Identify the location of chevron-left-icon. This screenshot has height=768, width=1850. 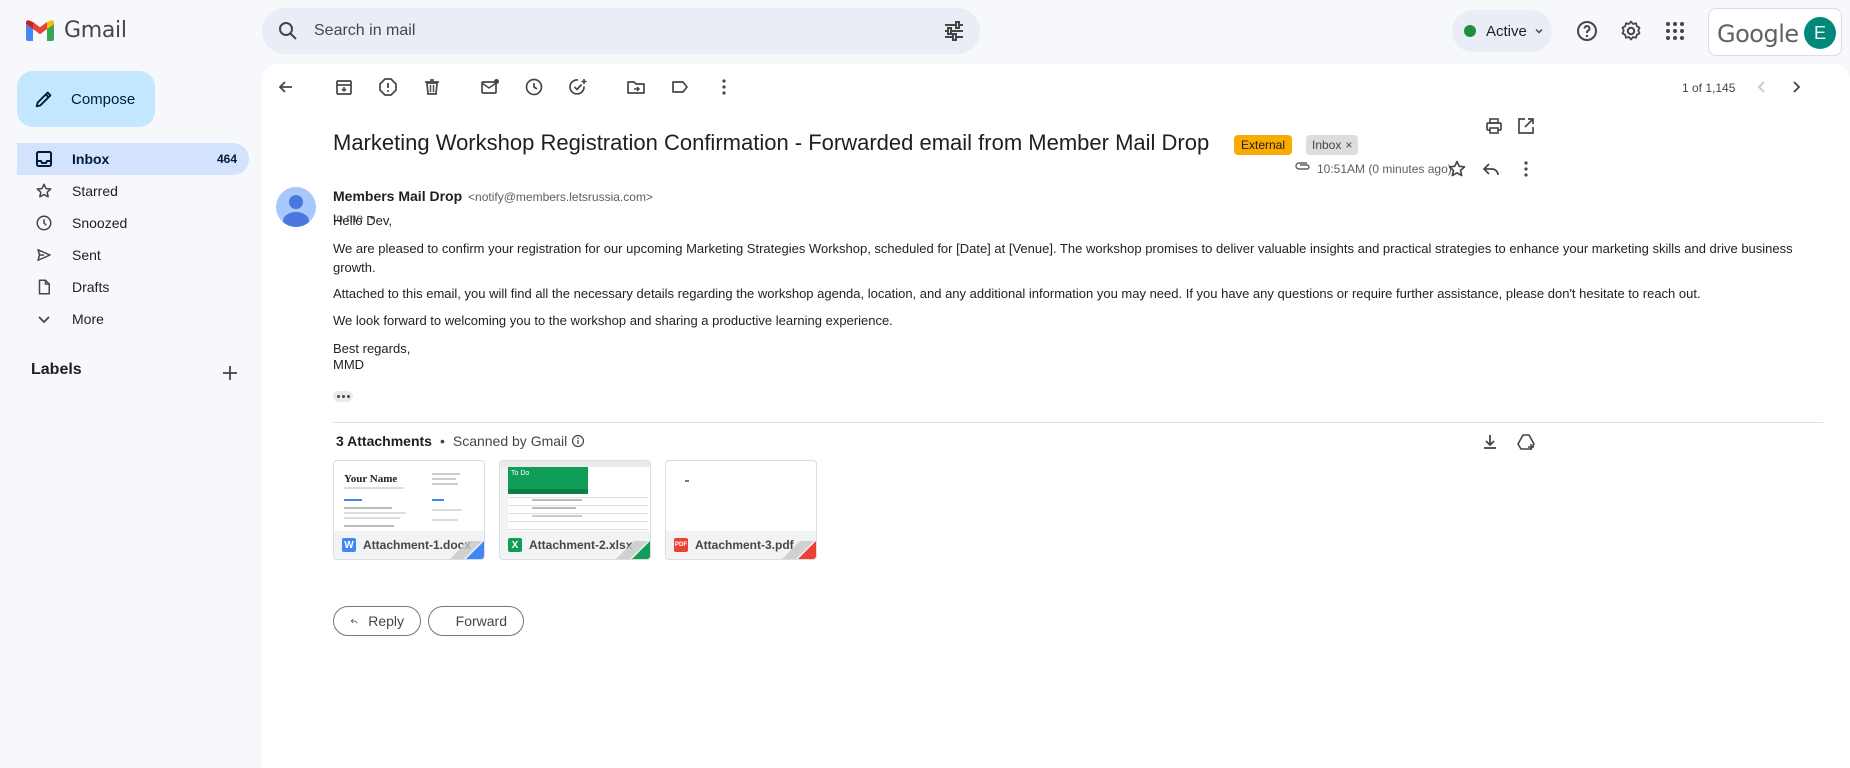
(1762, 87).